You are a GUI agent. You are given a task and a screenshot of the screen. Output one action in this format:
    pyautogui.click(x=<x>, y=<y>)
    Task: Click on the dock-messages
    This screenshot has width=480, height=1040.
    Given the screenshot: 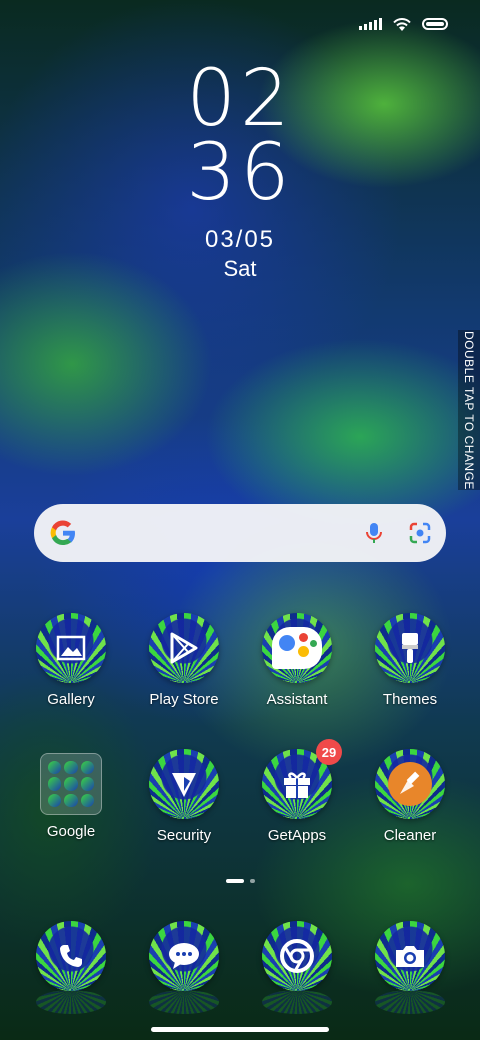 What is the action you would take?
    pyautogui.click(x=184, y=956)
    